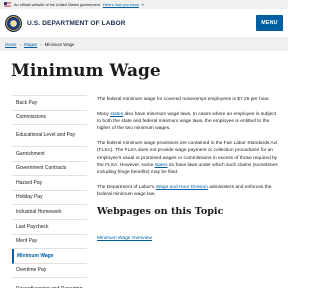 Image resolution: width=320 pixels, height=288 pixels. Describe the element at coordinates (86, 71) in the screenshot. I see `page-title: Minimum Wage` at that location.